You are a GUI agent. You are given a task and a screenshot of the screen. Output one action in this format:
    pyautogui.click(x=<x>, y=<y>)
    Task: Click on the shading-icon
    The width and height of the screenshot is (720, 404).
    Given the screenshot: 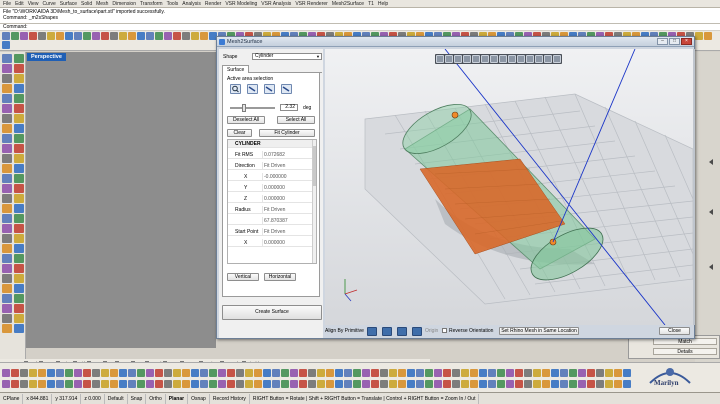 What is the action you would take?
    pyautogui.click(x=512, y=59)
    